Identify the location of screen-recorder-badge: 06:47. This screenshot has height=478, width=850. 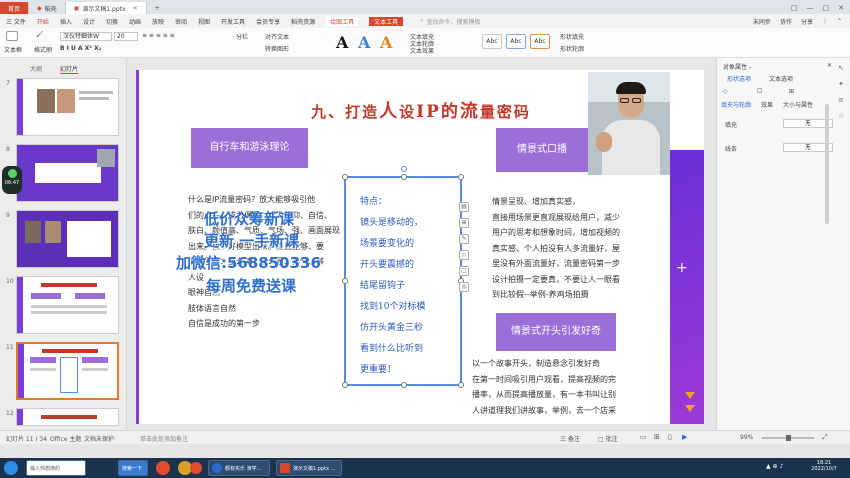
(12, 180).